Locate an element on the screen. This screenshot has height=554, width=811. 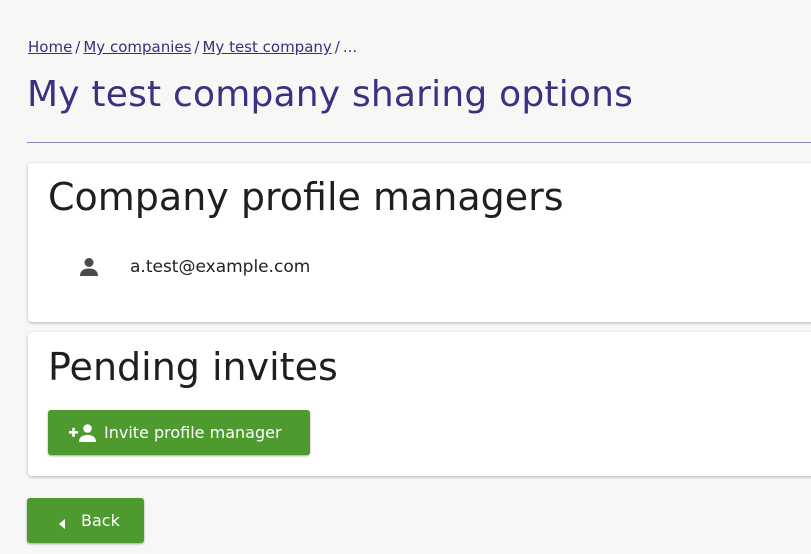
person-add-icon is located at coordinates (83, 433).